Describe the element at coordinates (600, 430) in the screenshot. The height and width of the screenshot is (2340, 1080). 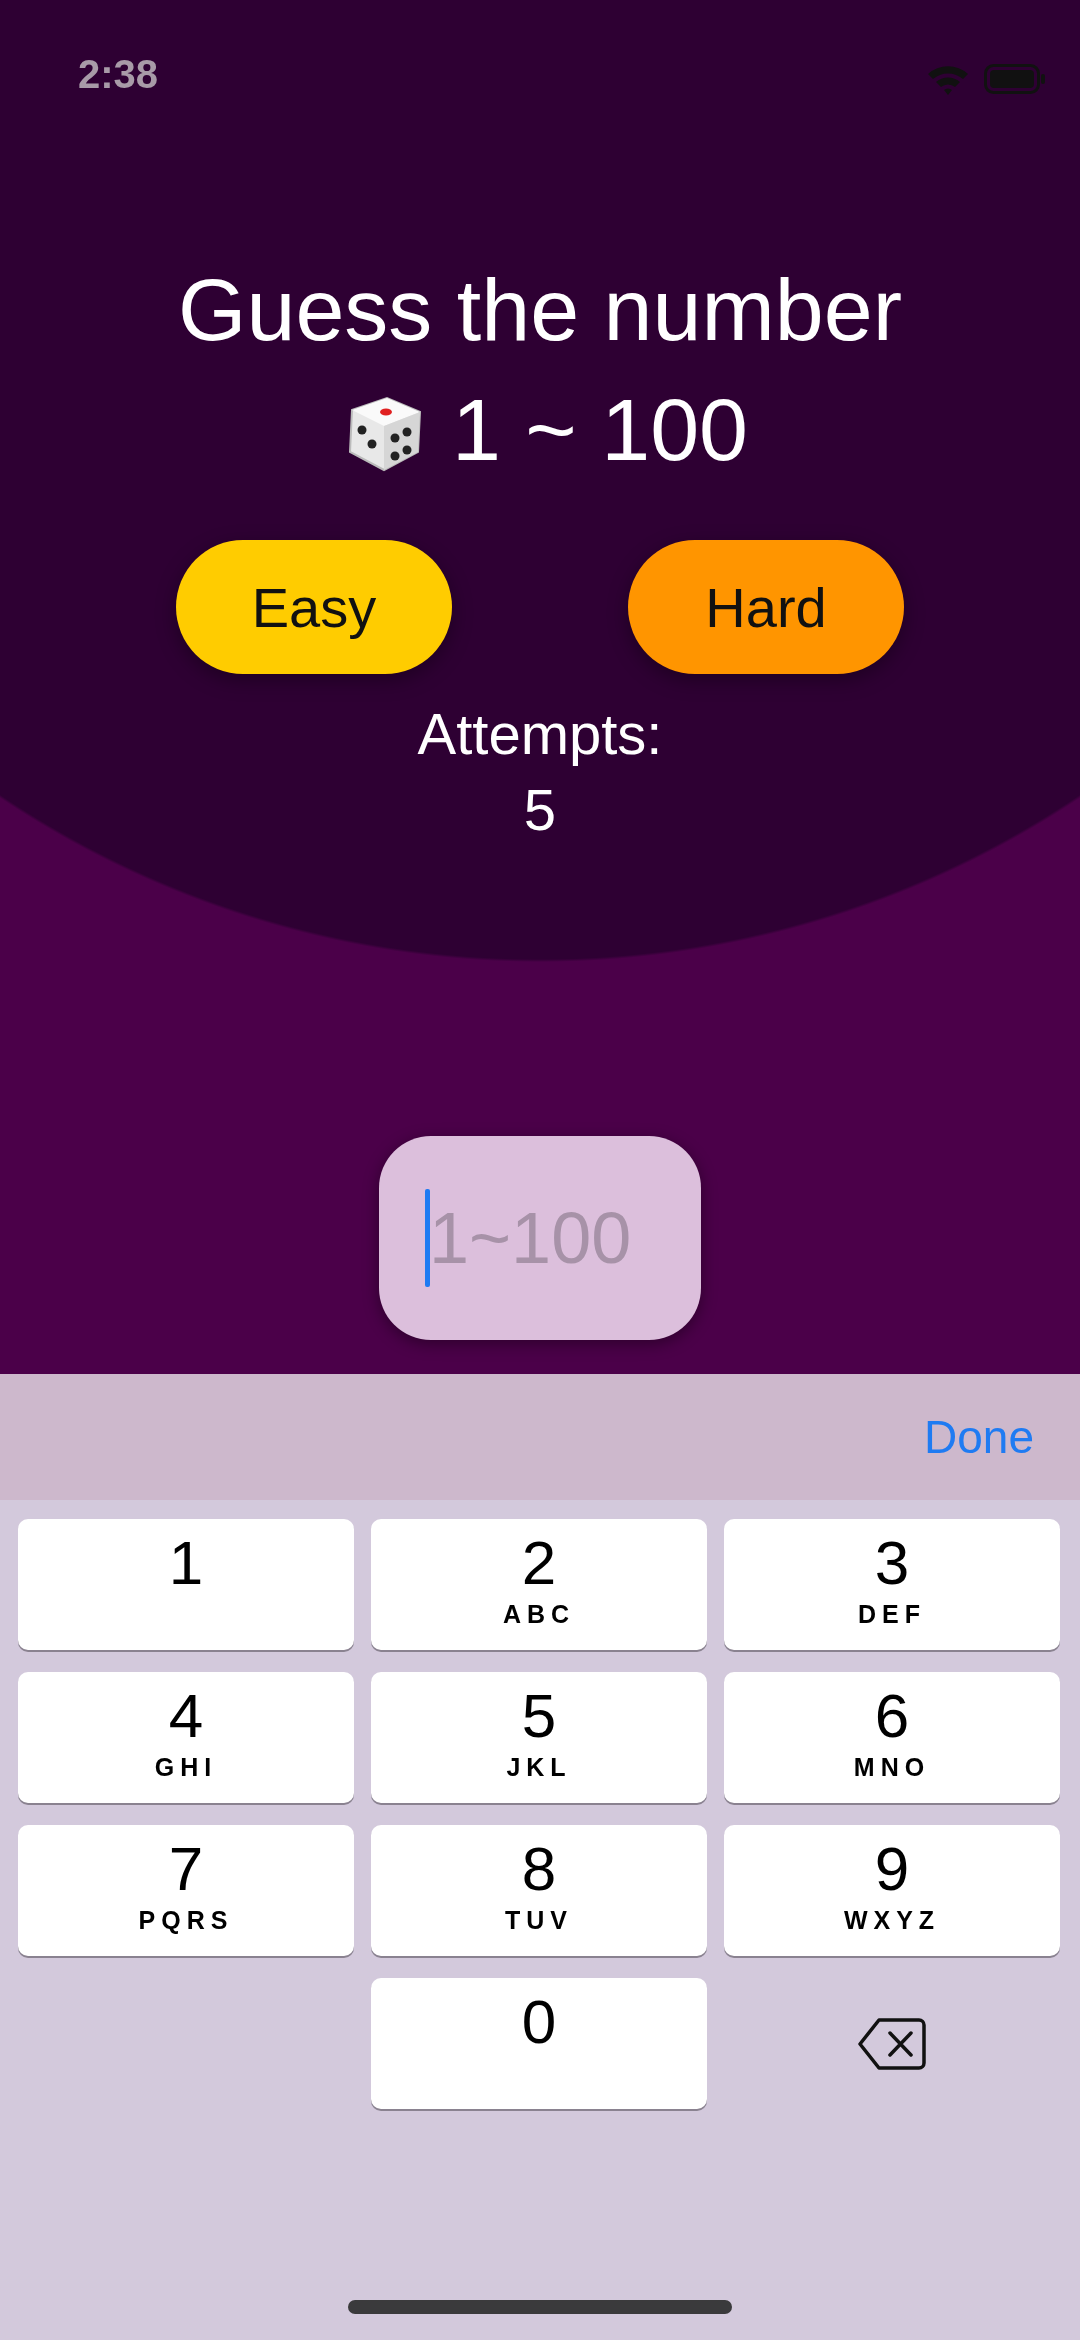
I see `number-range: 1 ~ 100` at that location.